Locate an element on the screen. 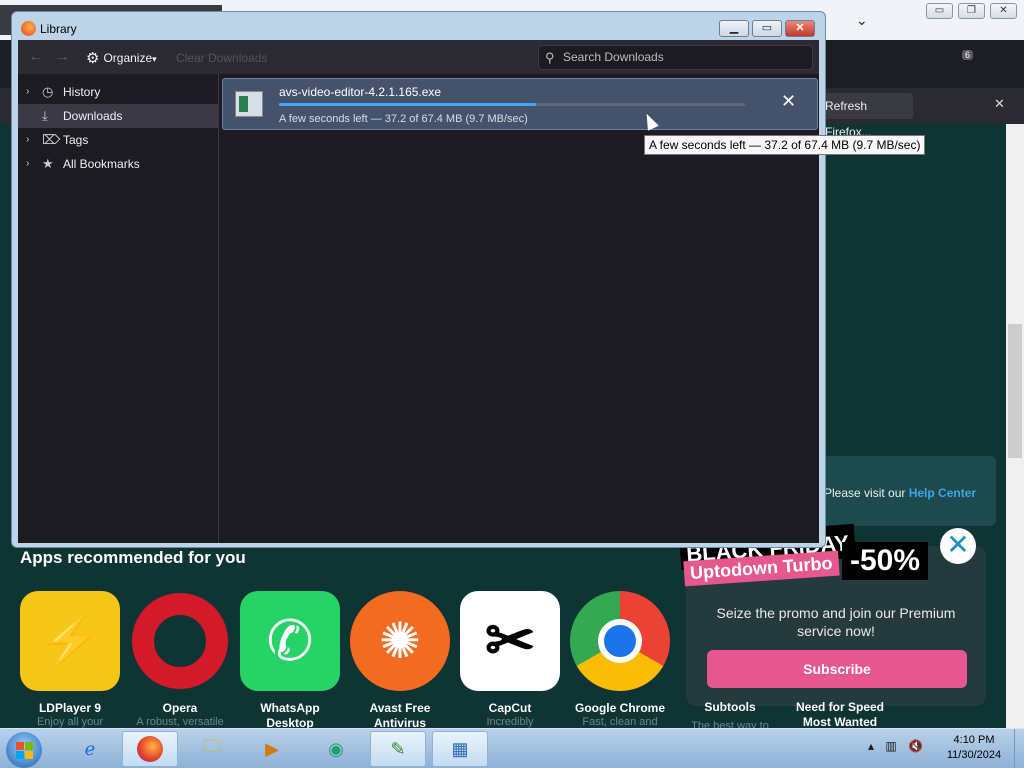 This screenshot has width=1024, height=768. clock: 4:10 PM 11/30/2024 is located at coordinates (974, 748).